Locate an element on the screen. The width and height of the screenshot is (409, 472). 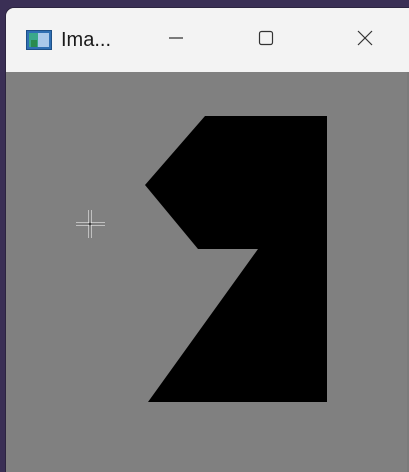
maximize-button is located at coordinates (266, 40).